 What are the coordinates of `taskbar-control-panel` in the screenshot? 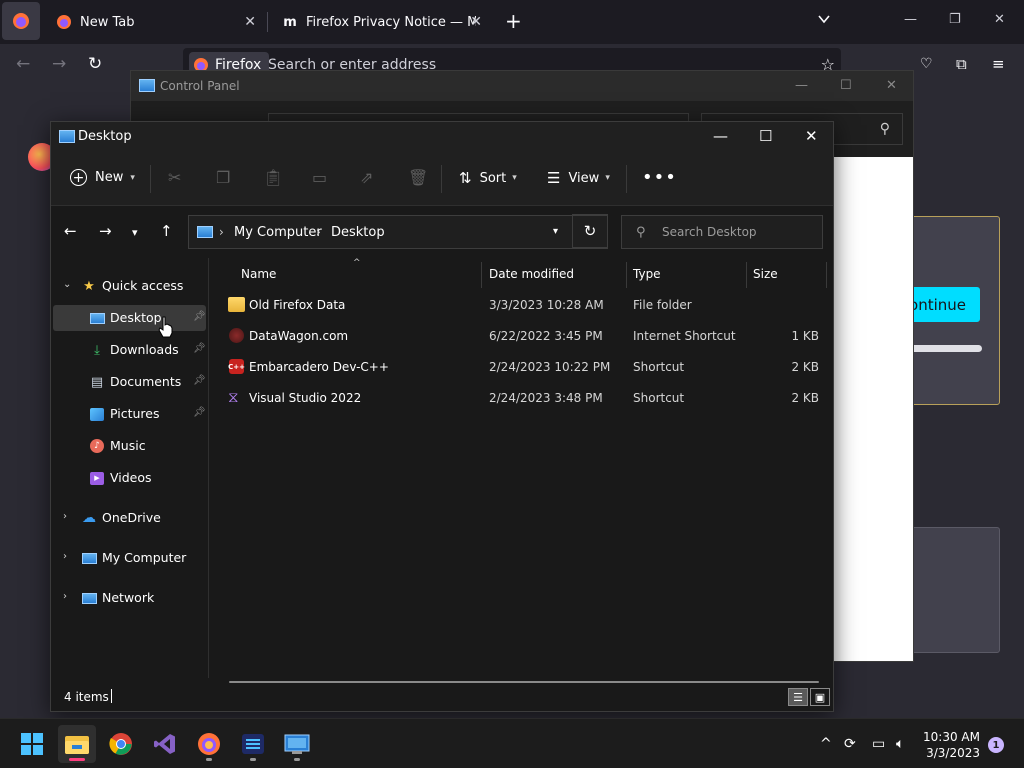 It's located at (297, 744).